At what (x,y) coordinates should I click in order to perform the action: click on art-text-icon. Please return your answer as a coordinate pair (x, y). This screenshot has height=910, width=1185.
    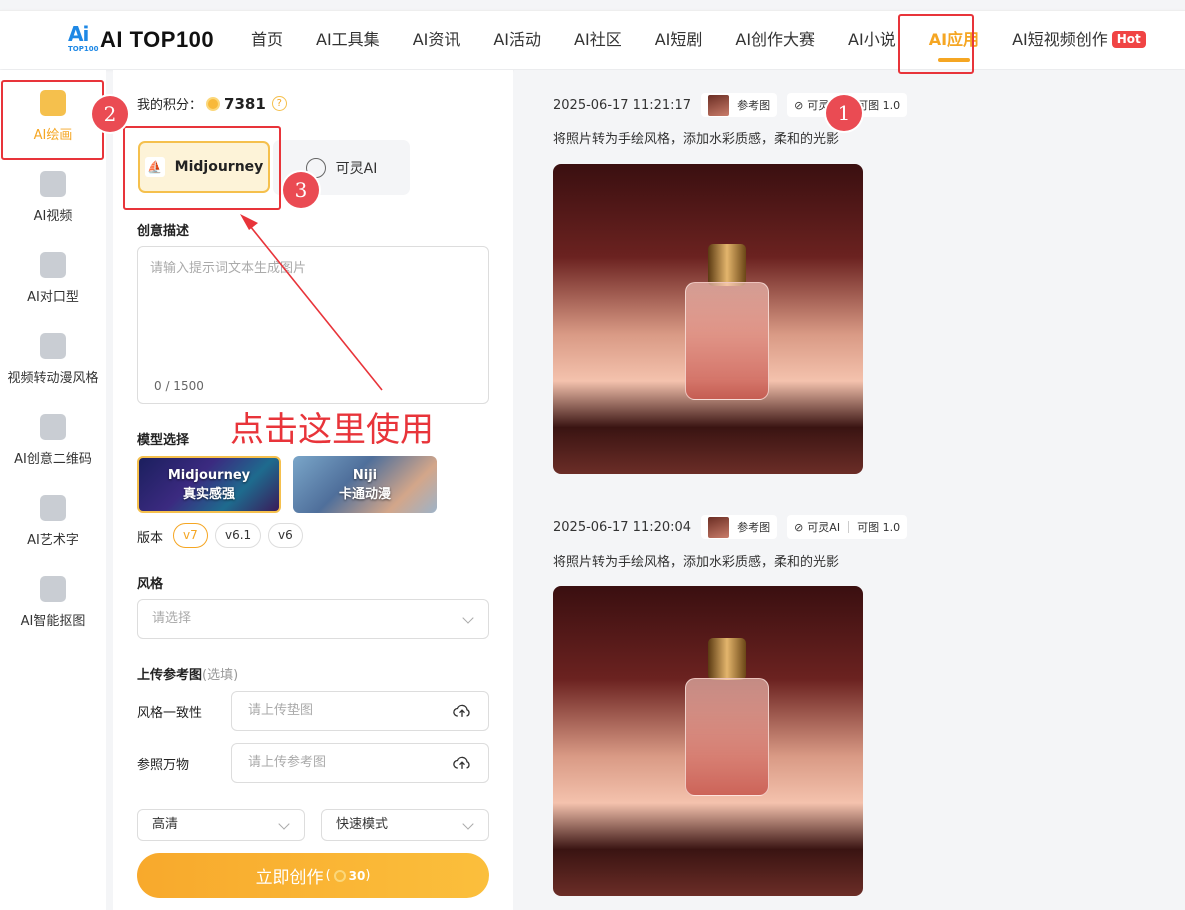
    Looking at the image, I should click on (53, 508).